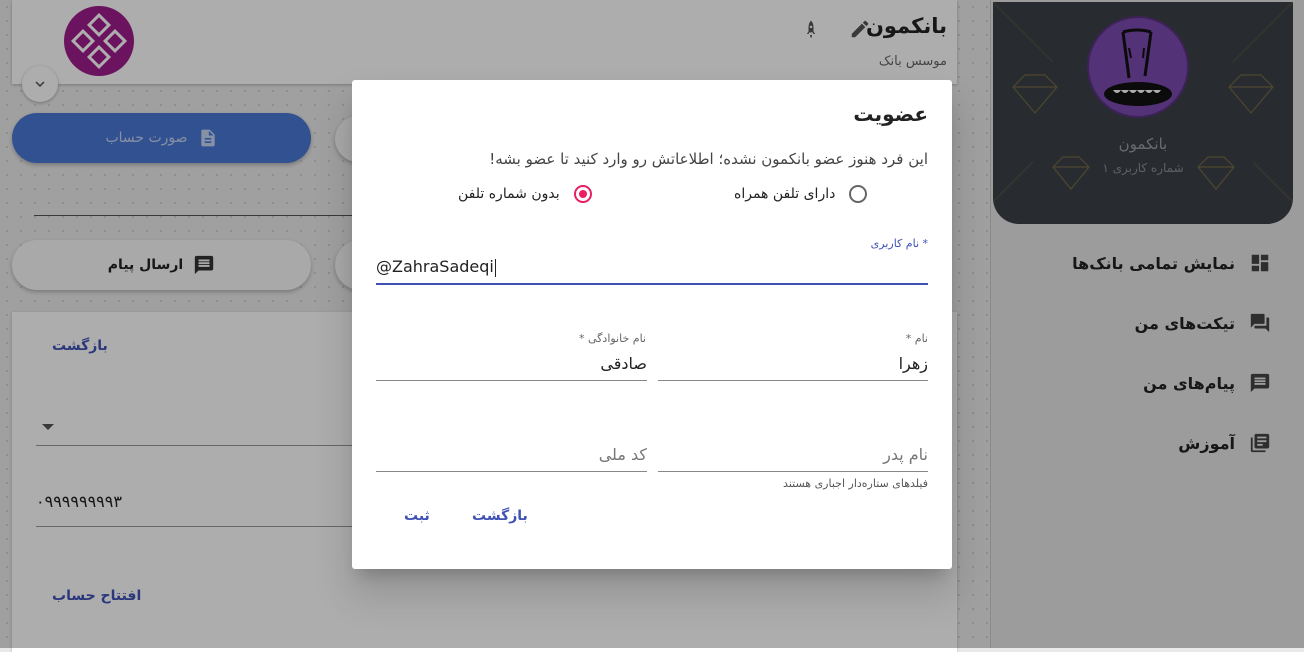 Image resolution: width=1304 pixels, height=652 pixels. What do you see at coordinates (622, 454) in the screenshot?
I see `national-code-placeholder: کد ملی` at bounding box center [622, 454].